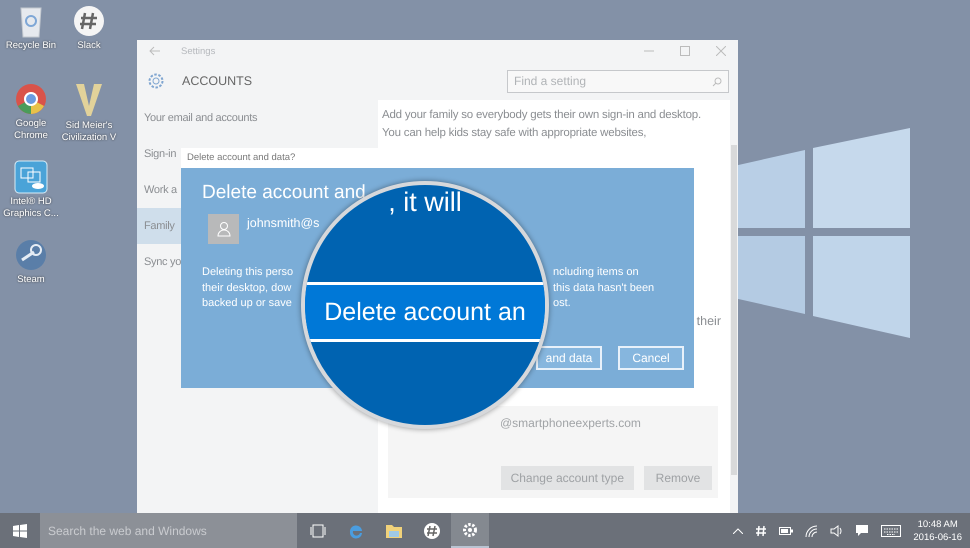 The image size is (970, 548). What do you see at coordinates (31, 130) in the screenshot?
I see `desktop-icon-label: Google Chrome` at bounding box center [31, 130].